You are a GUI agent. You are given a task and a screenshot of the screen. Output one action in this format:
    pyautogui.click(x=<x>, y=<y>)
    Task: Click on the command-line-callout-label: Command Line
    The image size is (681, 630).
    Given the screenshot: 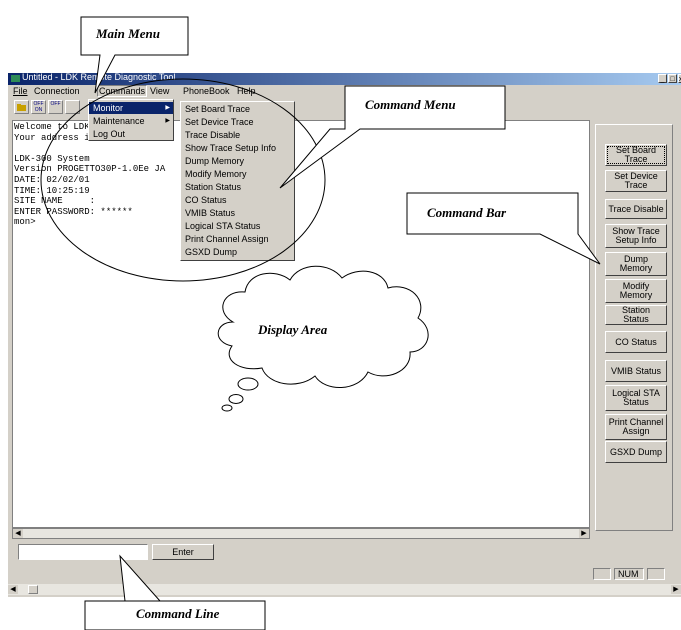 What is the action you would take?
    pyautogui.click(x=178, y=613)
    